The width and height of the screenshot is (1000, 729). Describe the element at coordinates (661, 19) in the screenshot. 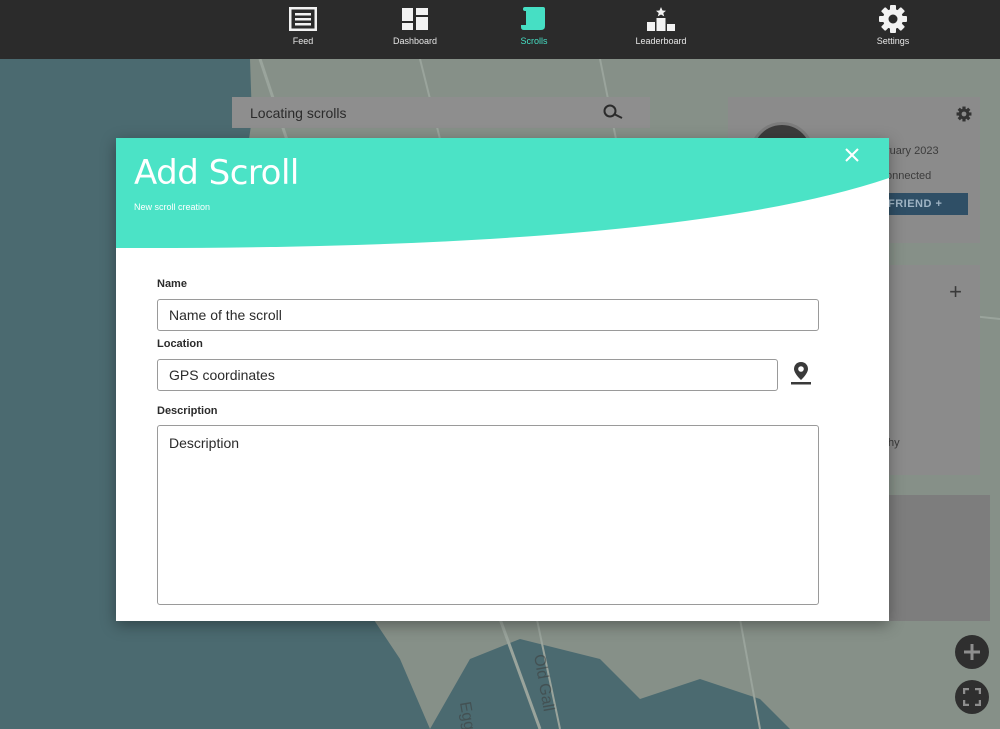

I see `leaderboard-icon` at that location.